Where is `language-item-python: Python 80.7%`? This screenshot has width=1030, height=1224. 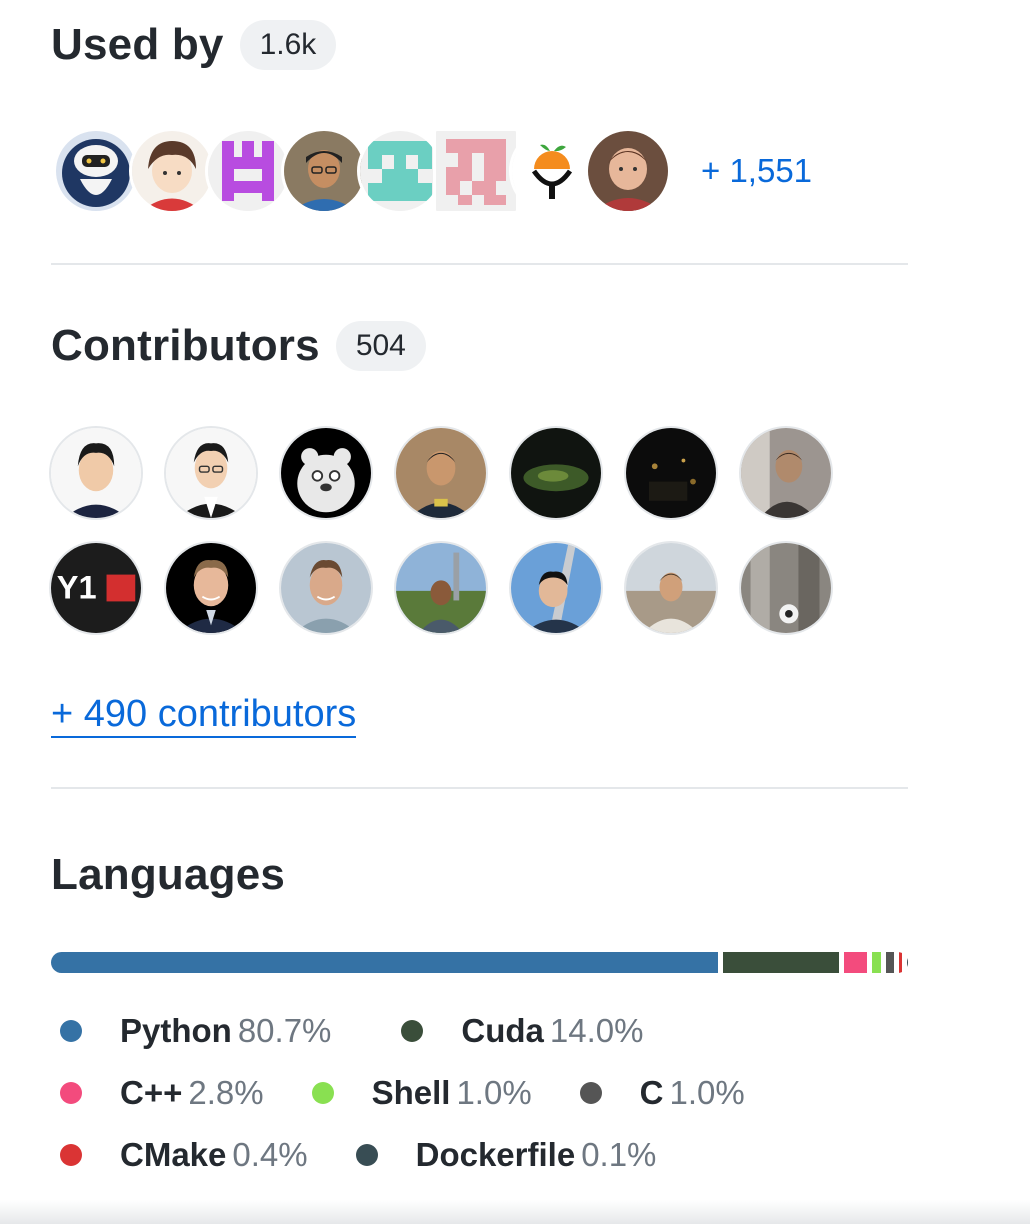
language-item-python: Python 80.7% is located at coordinates (195, 1031).